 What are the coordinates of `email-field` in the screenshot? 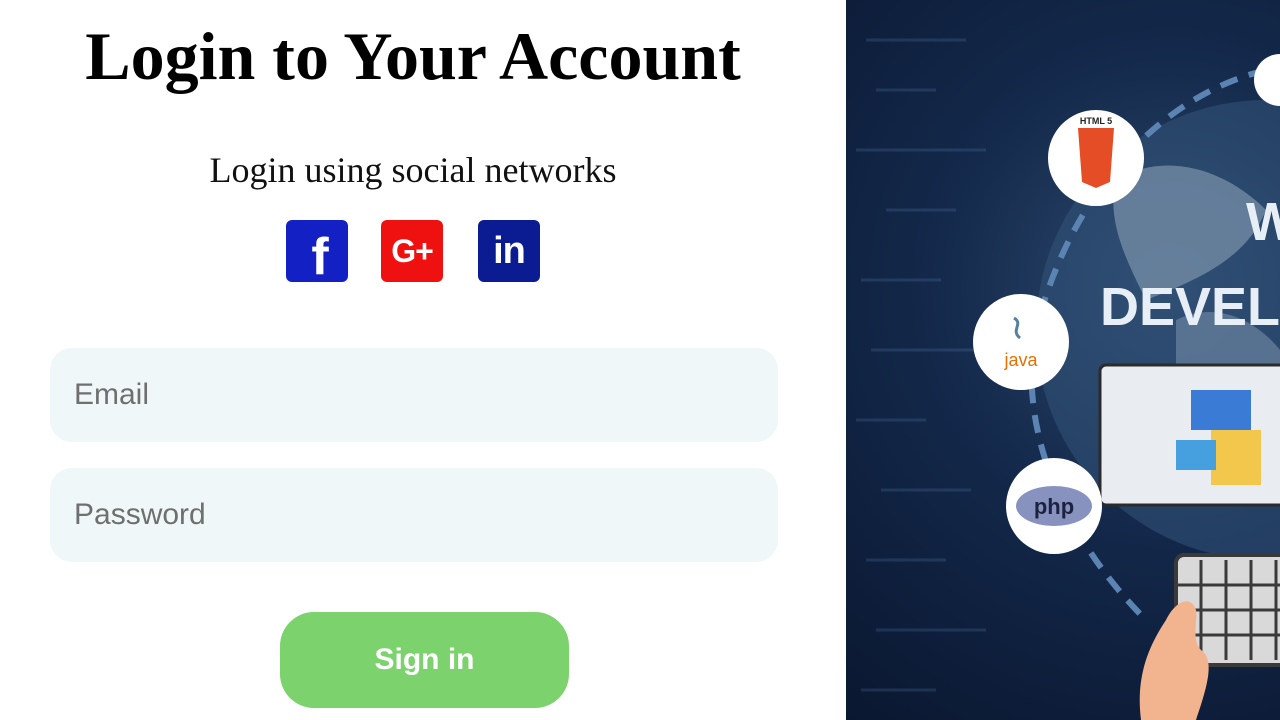 It's located at (414, 395).